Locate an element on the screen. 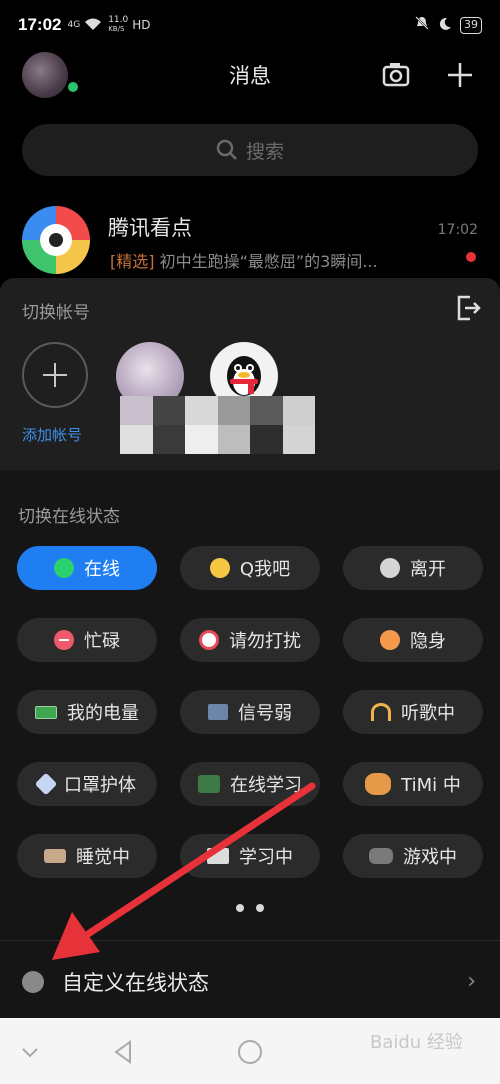 The height and width of the screenshot is (1084, 500). silent-icon is located at coordinates (422, 25).